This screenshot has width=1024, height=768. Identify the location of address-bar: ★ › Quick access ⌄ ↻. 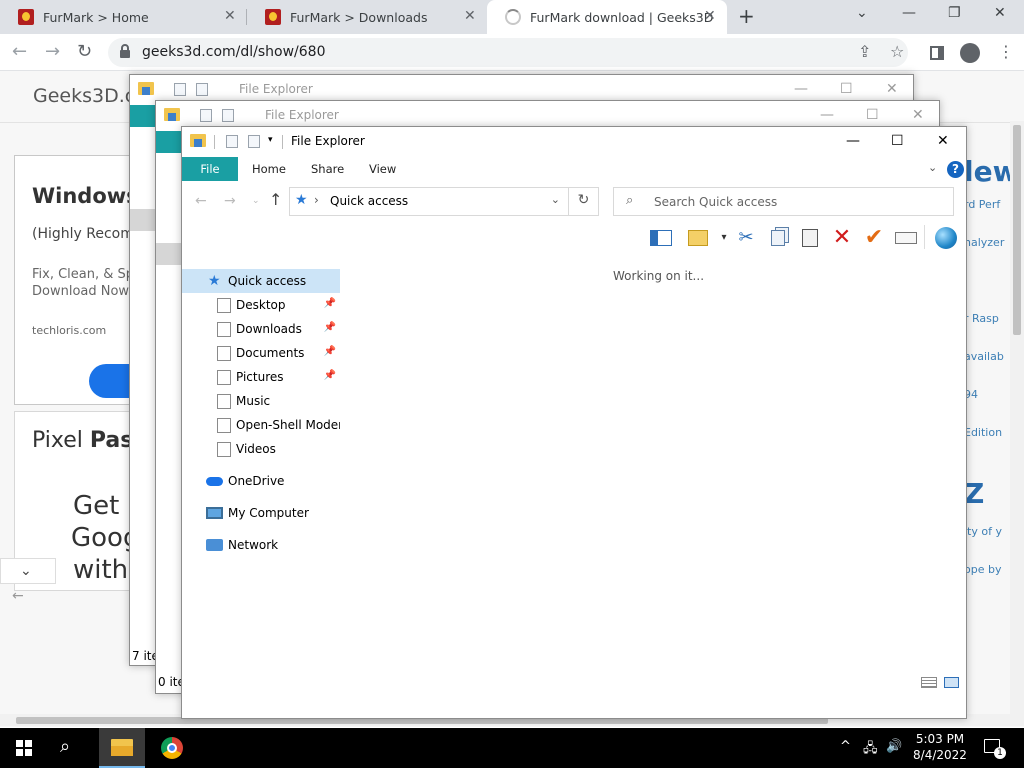
(444, 201).